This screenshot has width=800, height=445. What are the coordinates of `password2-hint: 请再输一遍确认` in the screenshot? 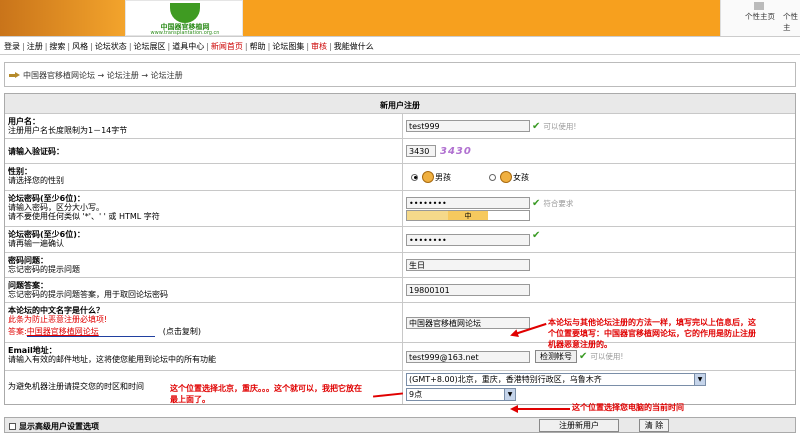 It's located at (36, 243).